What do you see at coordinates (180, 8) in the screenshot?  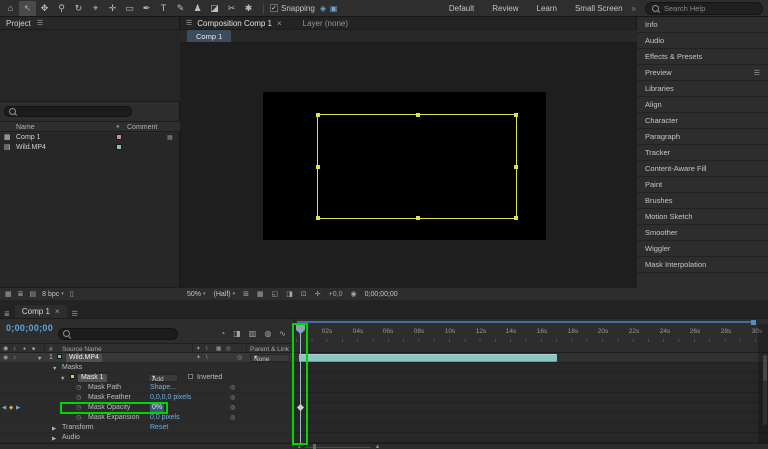 I see `brush-tool-icon: ✎` at bounding box center [180, 8].